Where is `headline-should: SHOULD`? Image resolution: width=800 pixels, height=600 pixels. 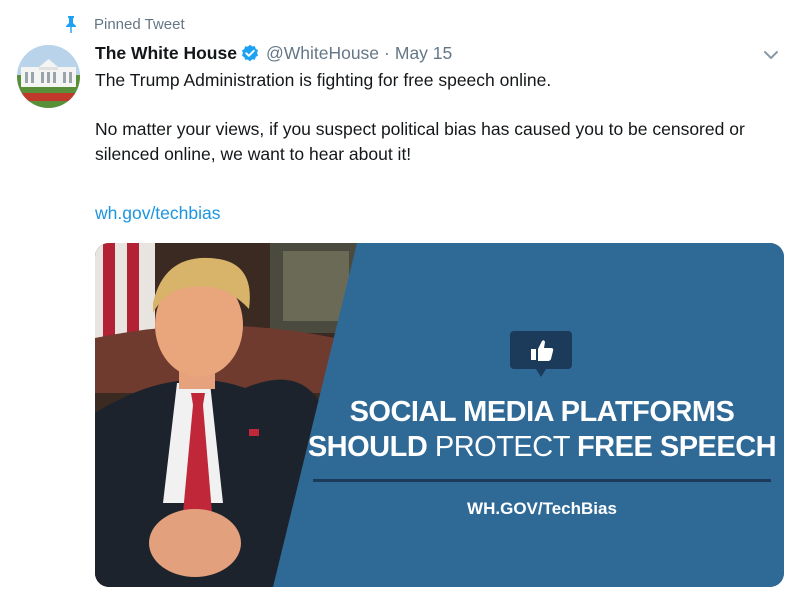 headline-should: SHOULD is located at coordinates (367, 447).